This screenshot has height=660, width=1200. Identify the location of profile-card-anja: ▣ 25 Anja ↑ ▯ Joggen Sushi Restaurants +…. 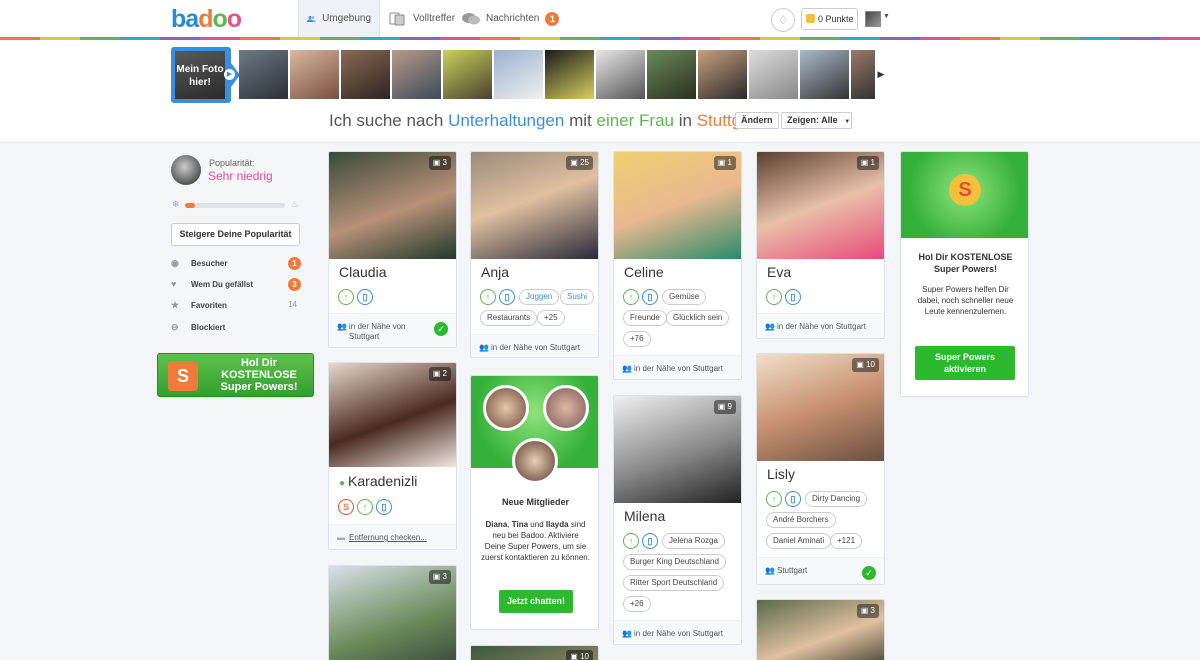
(534, 254).